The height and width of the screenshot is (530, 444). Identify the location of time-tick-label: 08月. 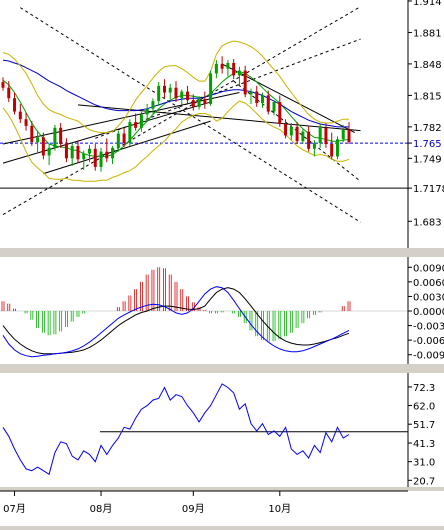
(101, 509).